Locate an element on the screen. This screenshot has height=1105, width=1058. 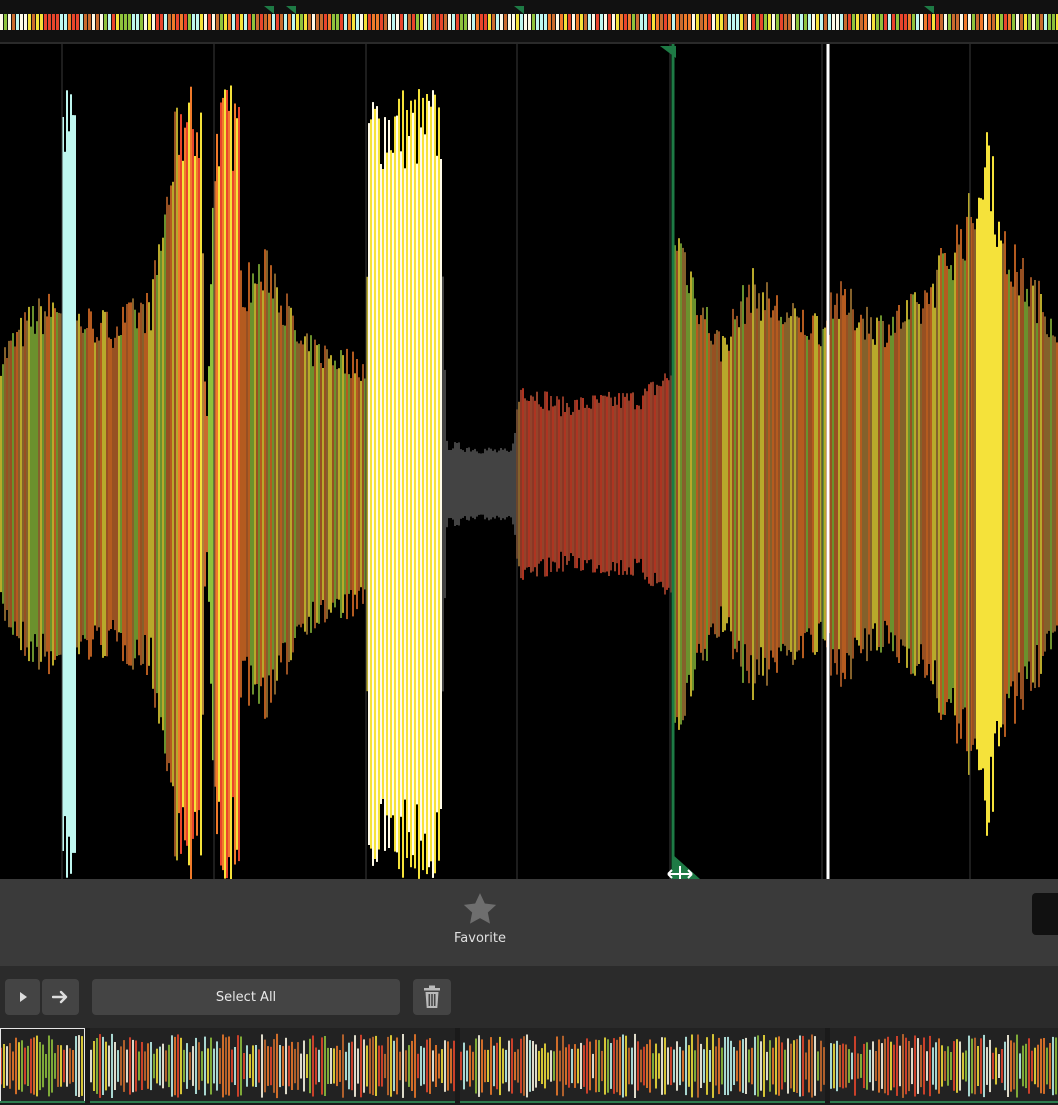
track-overview-strip is located at coordinates (529, 22).